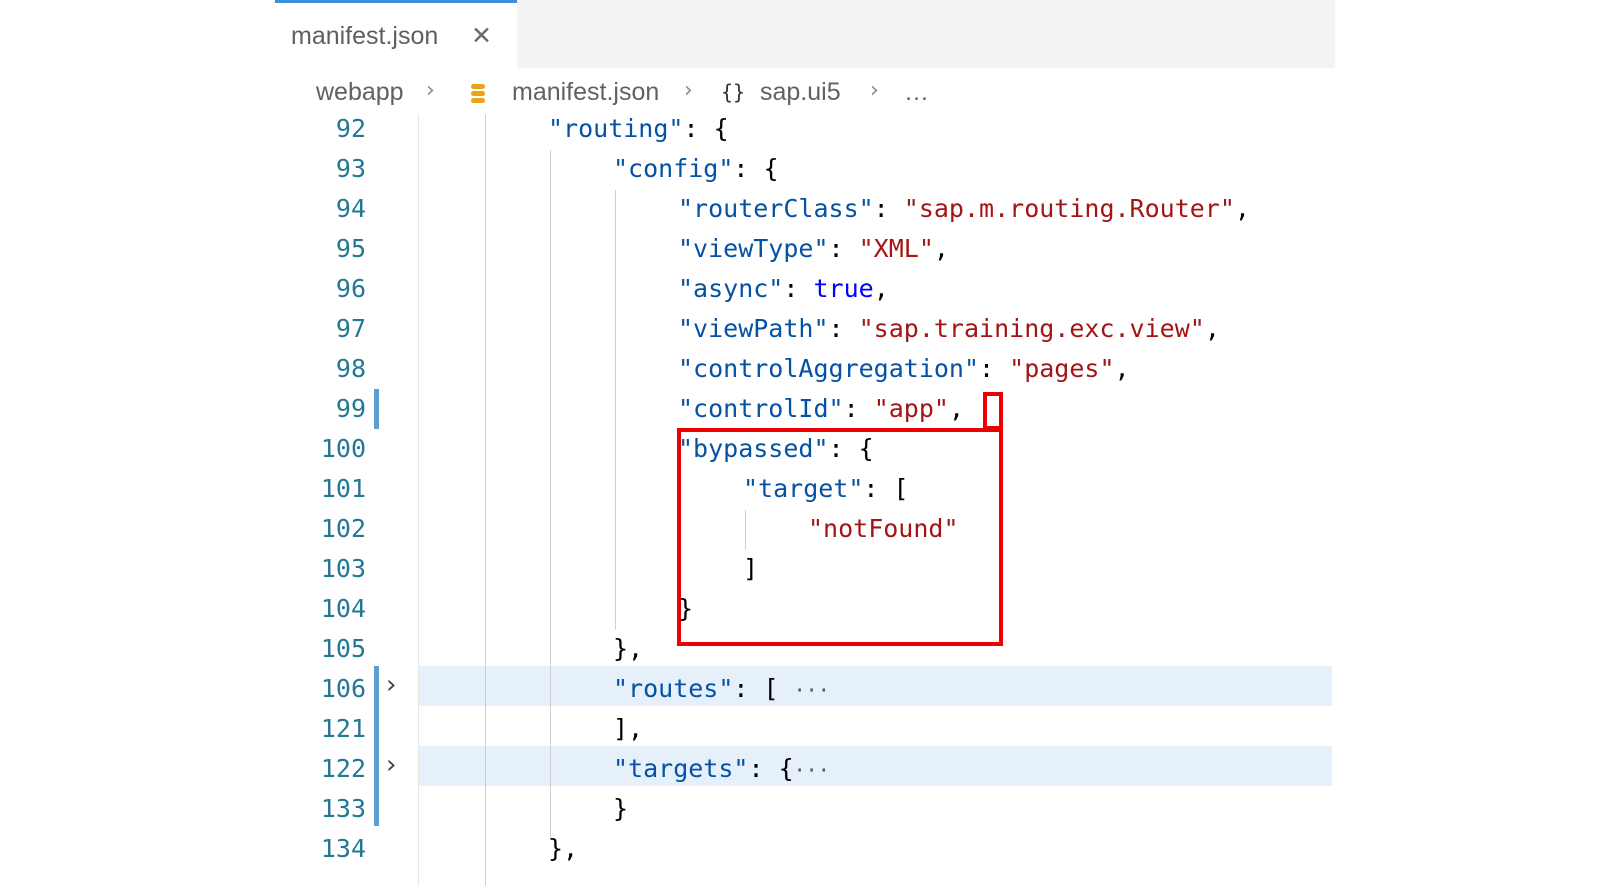 This screenshot has width=1600, height=886. Describe the element at coordinates (365, 36) in the screenshot. I see `tab-title: manifest.json` at that location.